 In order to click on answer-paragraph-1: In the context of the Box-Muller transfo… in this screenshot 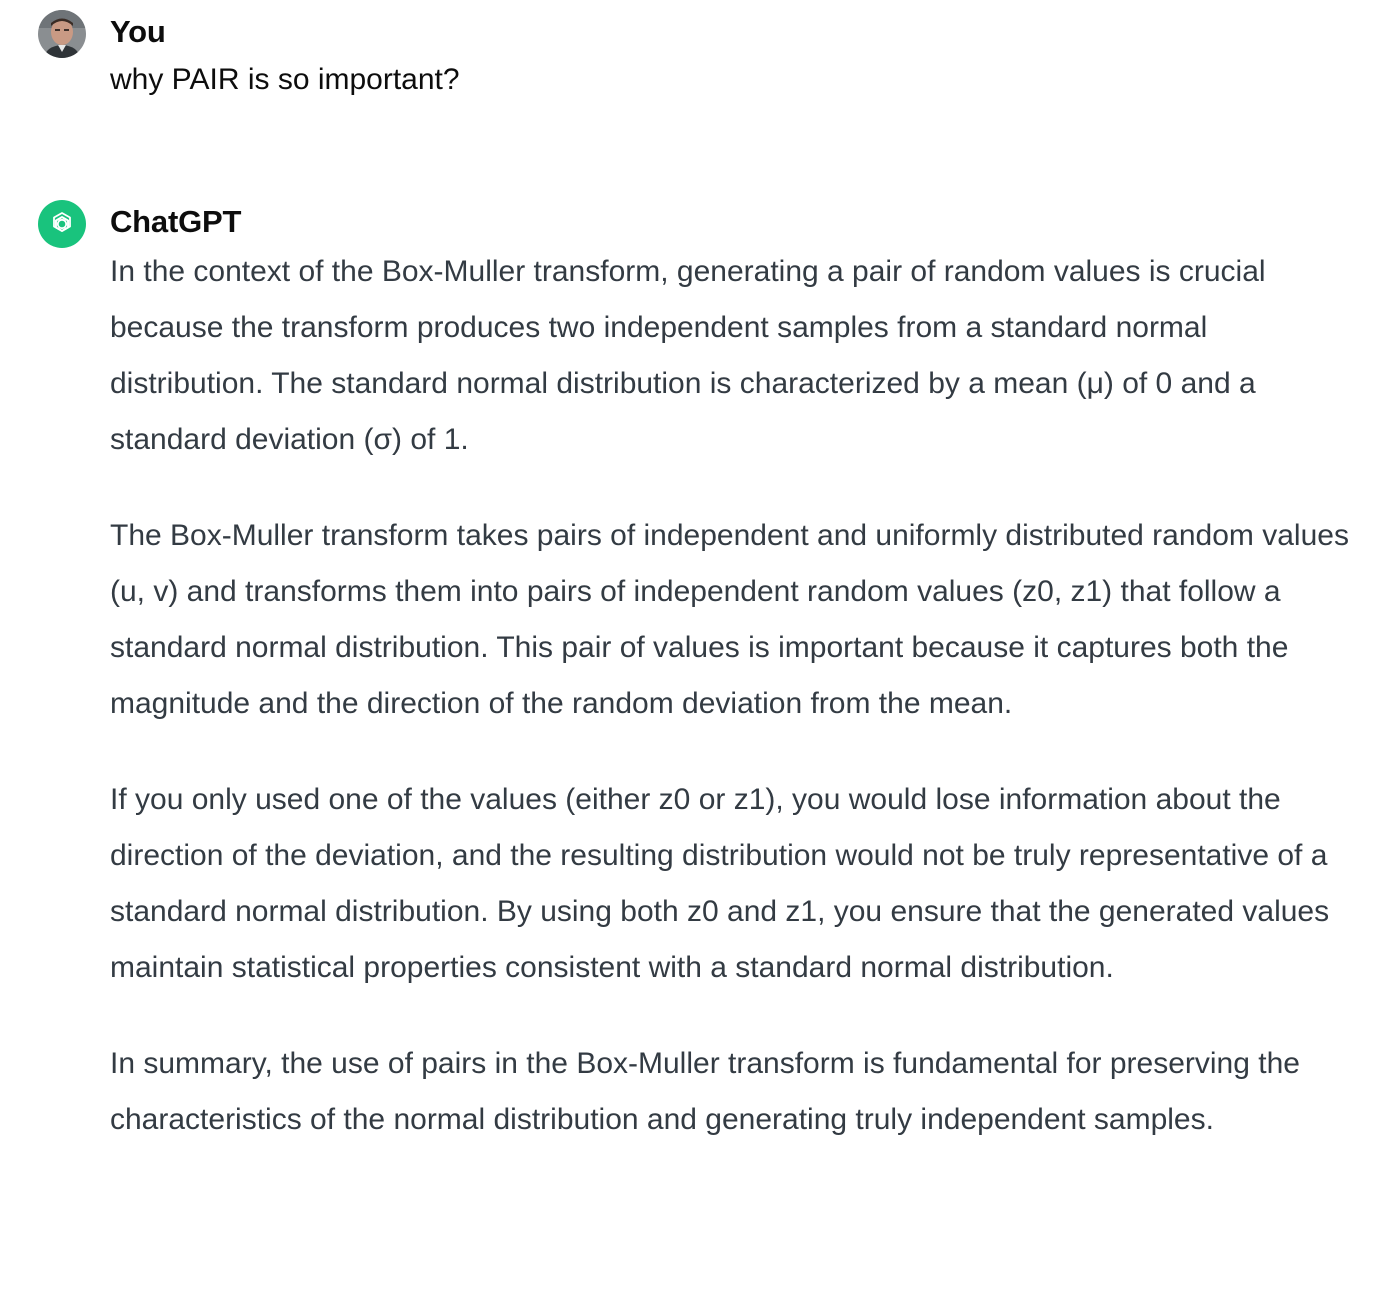, I will do `click(688, 355)`.